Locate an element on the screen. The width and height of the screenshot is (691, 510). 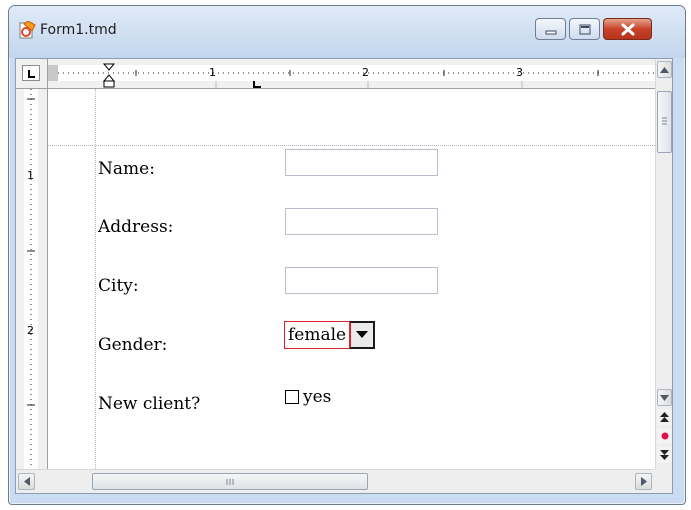
gender-select: female is located at coordinates (330, 335).